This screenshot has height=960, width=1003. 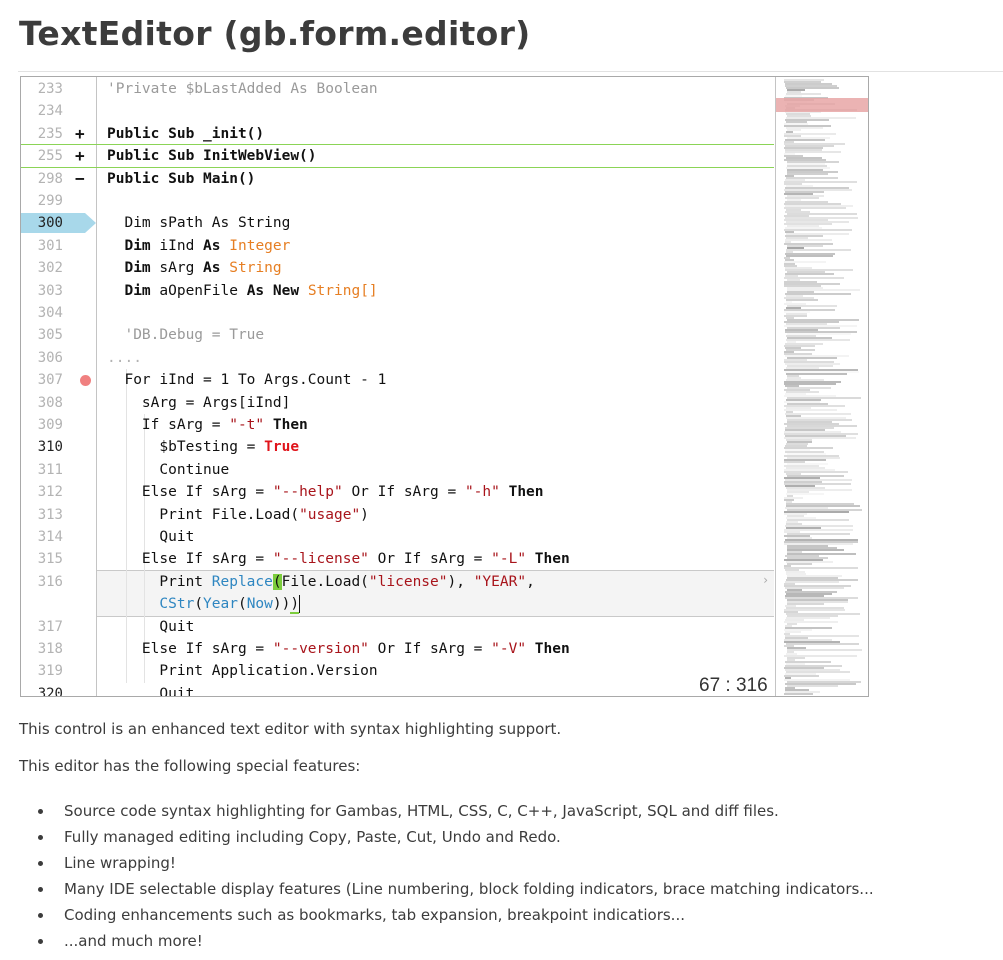 I want to click on code-line: CStr(Year(Now))), so click(x=440, y=604).